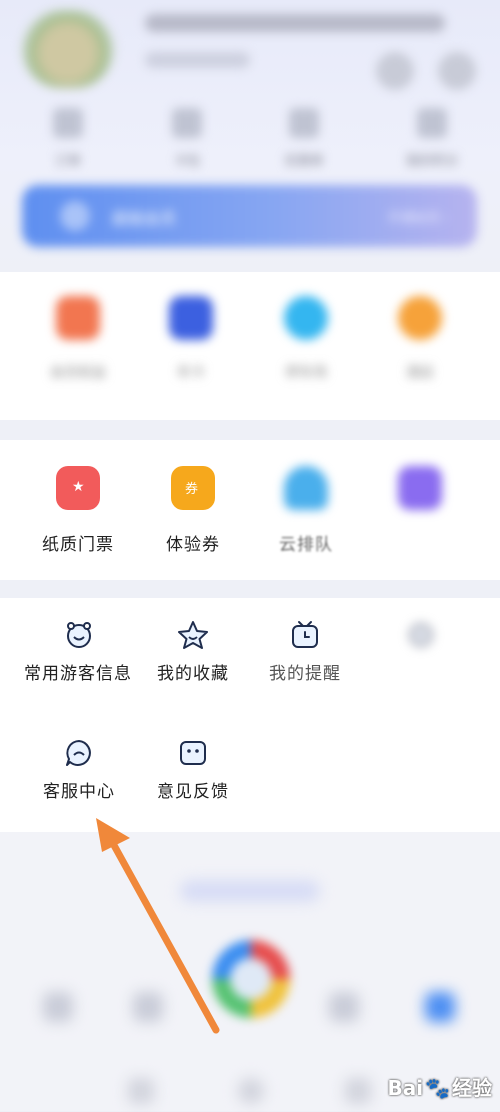 The height and width of the screenshot is (1112, 500). What do you see at coordinates (306, 318) in the screenshot?
I see `parking-icon` at bounding box center [306, 318].